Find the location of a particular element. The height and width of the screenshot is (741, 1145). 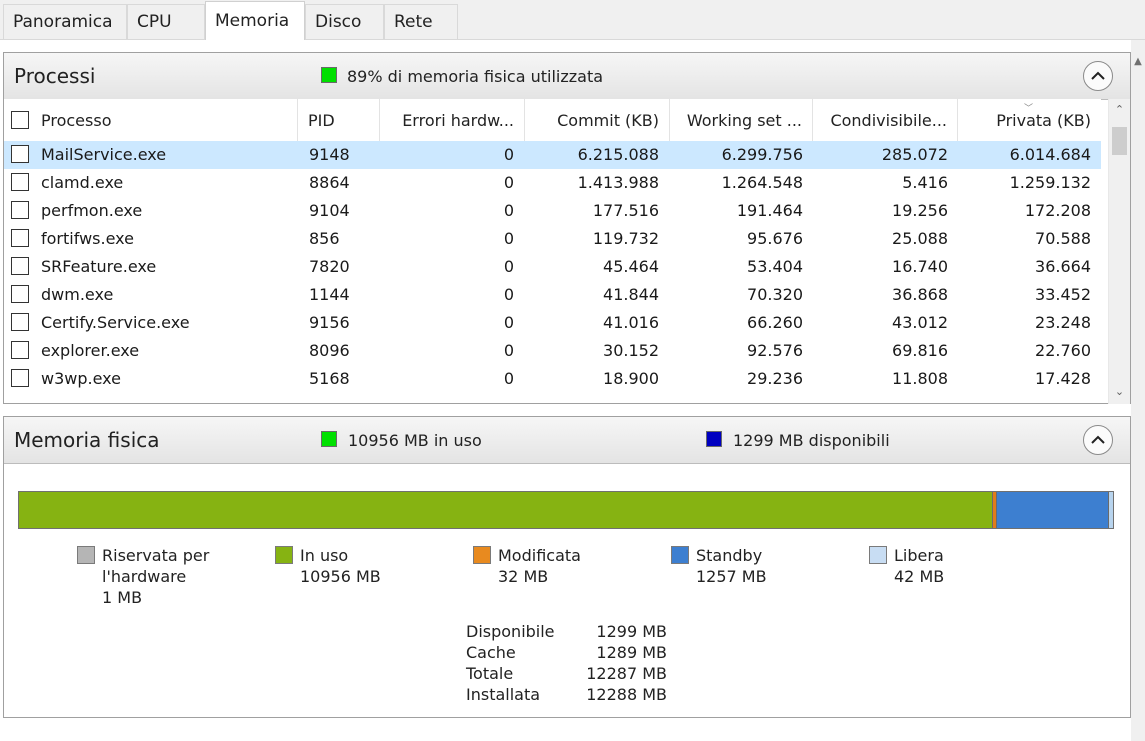

legend-standby-value: 1257 MB is located at coordinates (731, 576).